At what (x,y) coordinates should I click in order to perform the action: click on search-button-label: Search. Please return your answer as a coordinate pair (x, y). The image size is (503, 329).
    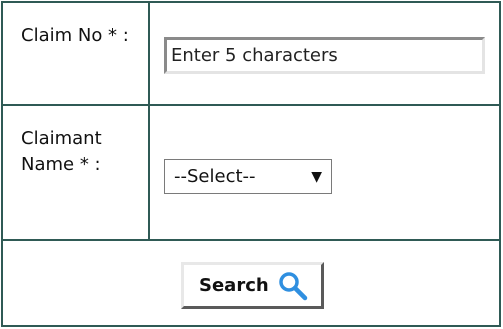
    Looking at the image, I should click on (234, 285).